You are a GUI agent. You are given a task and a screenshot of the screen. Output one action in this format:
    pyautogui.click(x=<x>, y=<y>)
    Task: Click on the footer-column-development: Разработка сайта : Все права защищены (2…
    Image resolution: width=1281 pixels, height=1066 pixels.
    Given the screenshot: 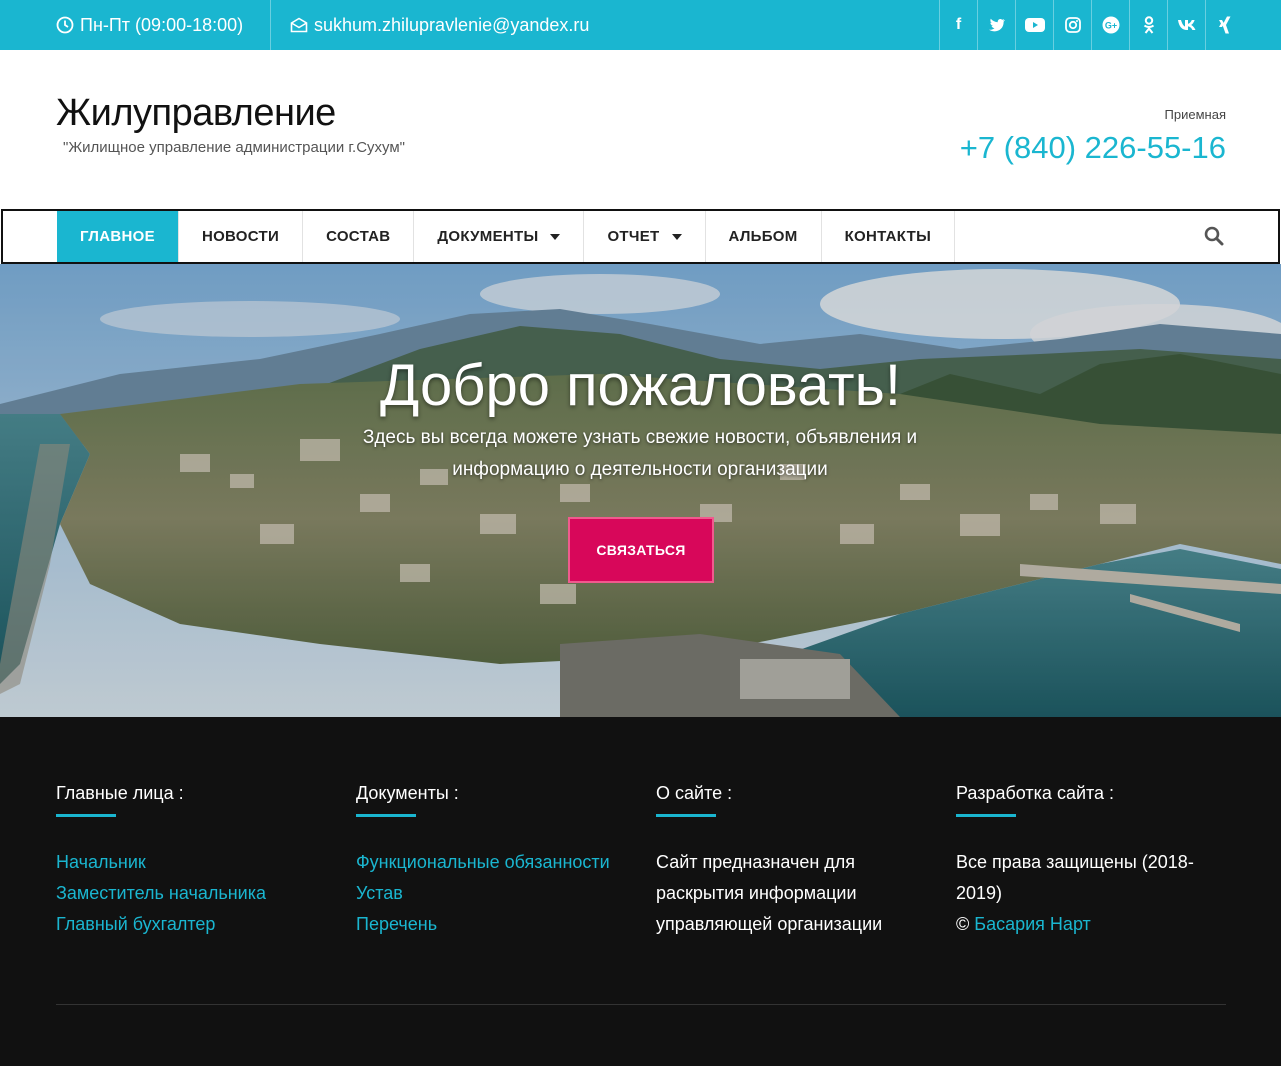 What is the action you would take?
    pyautogui.click(x=1083, y=861)
    